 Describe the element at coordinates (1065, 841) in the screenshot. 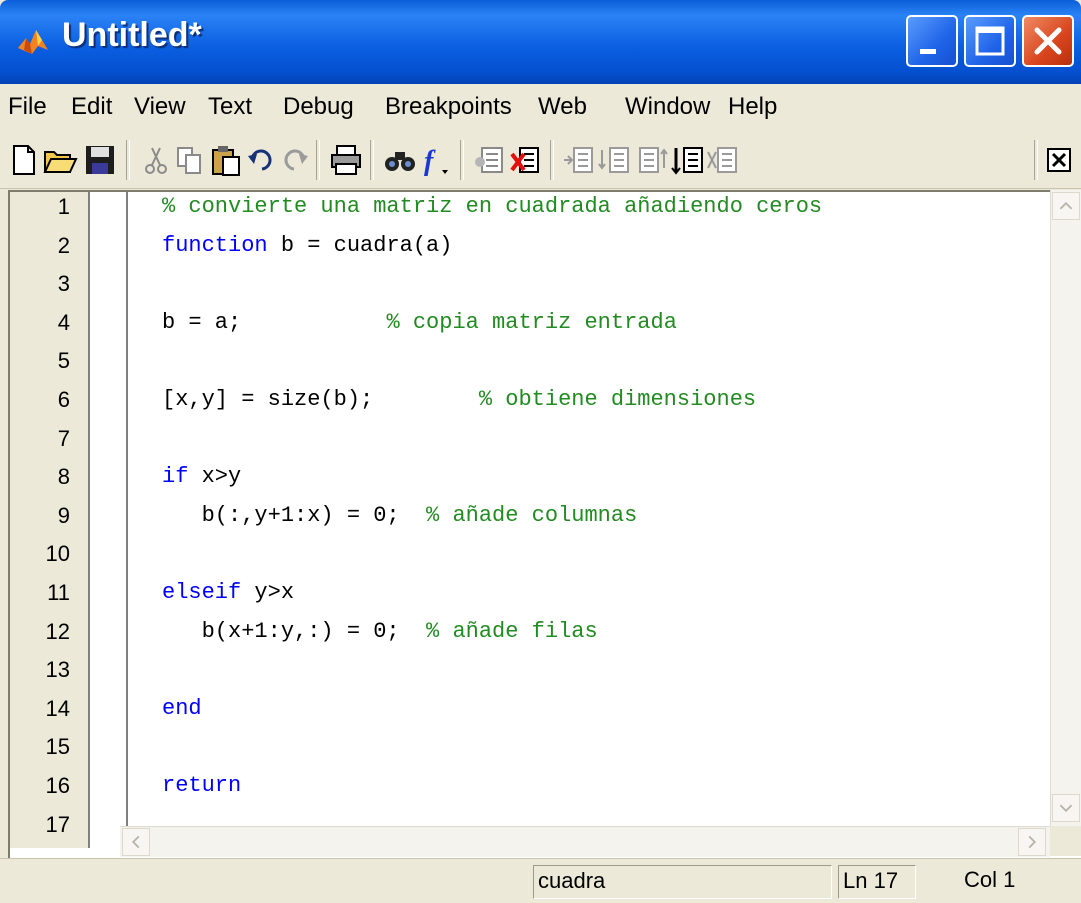

I see `scrollbar-corner` at that location.